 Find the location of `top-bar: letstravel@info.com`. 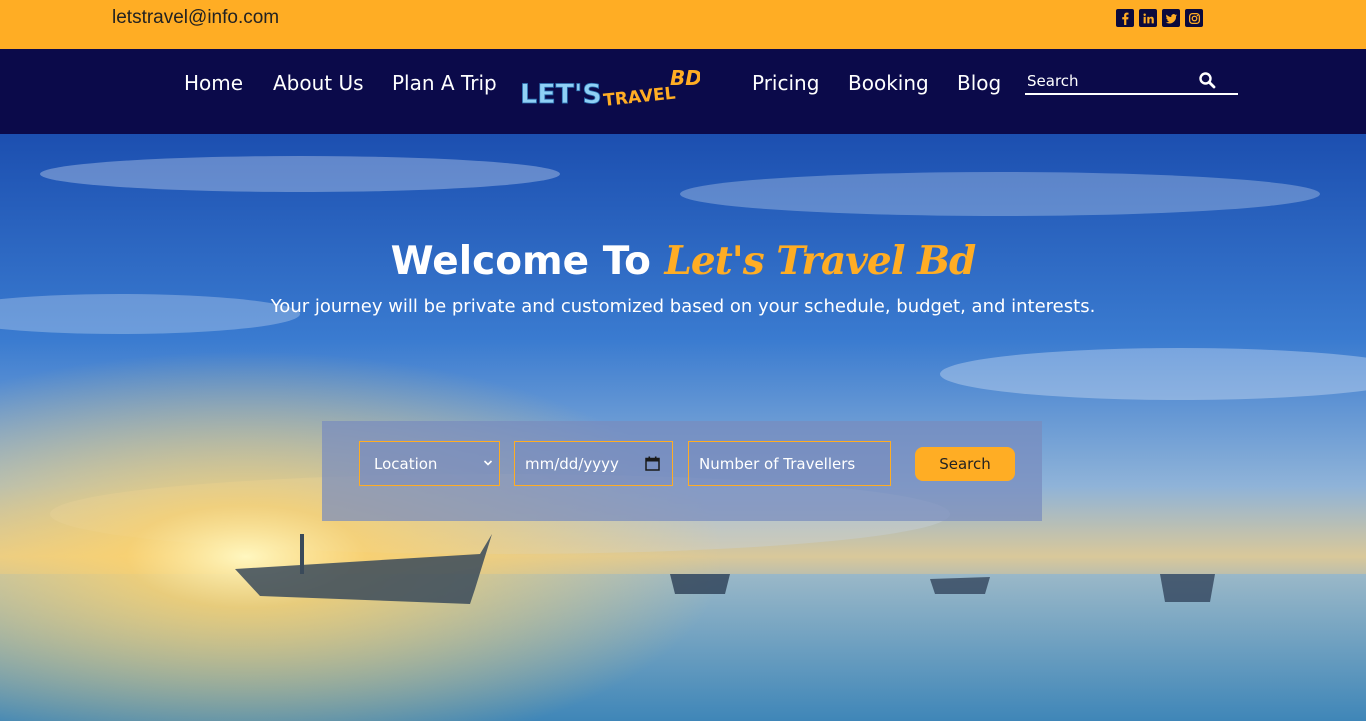

top-bar: letstravel@info.com is located at coordinates (683, 24).